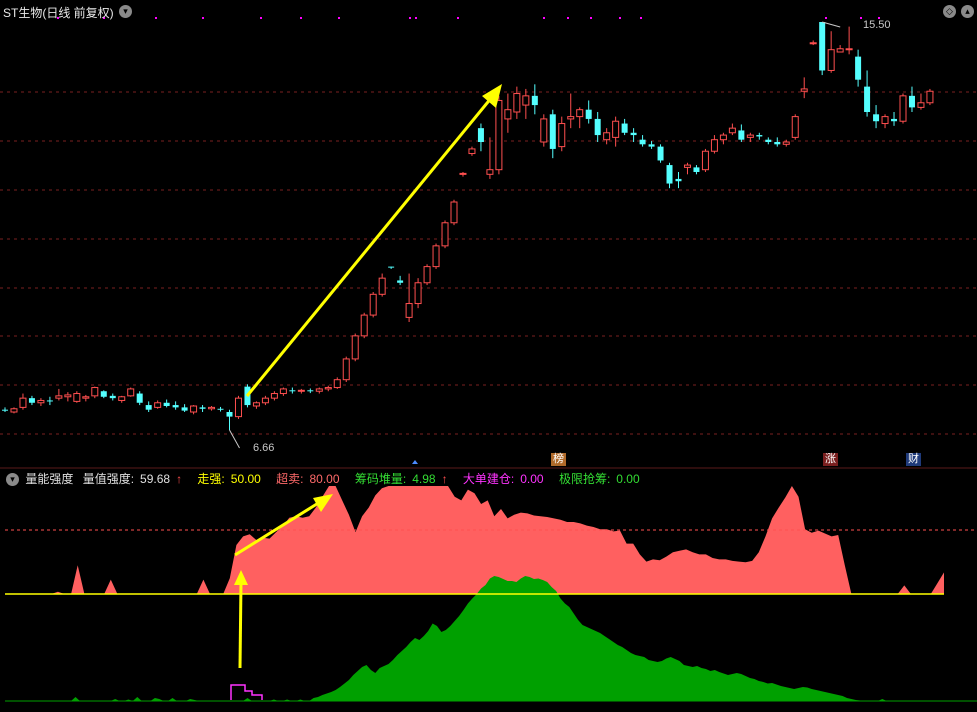 The width and height of the screenshot is (977, 712). What do you see at coordinates (949, 11) in the screenshot?
I see `diamond-icon: ◇` at bounding box center [949, 11].